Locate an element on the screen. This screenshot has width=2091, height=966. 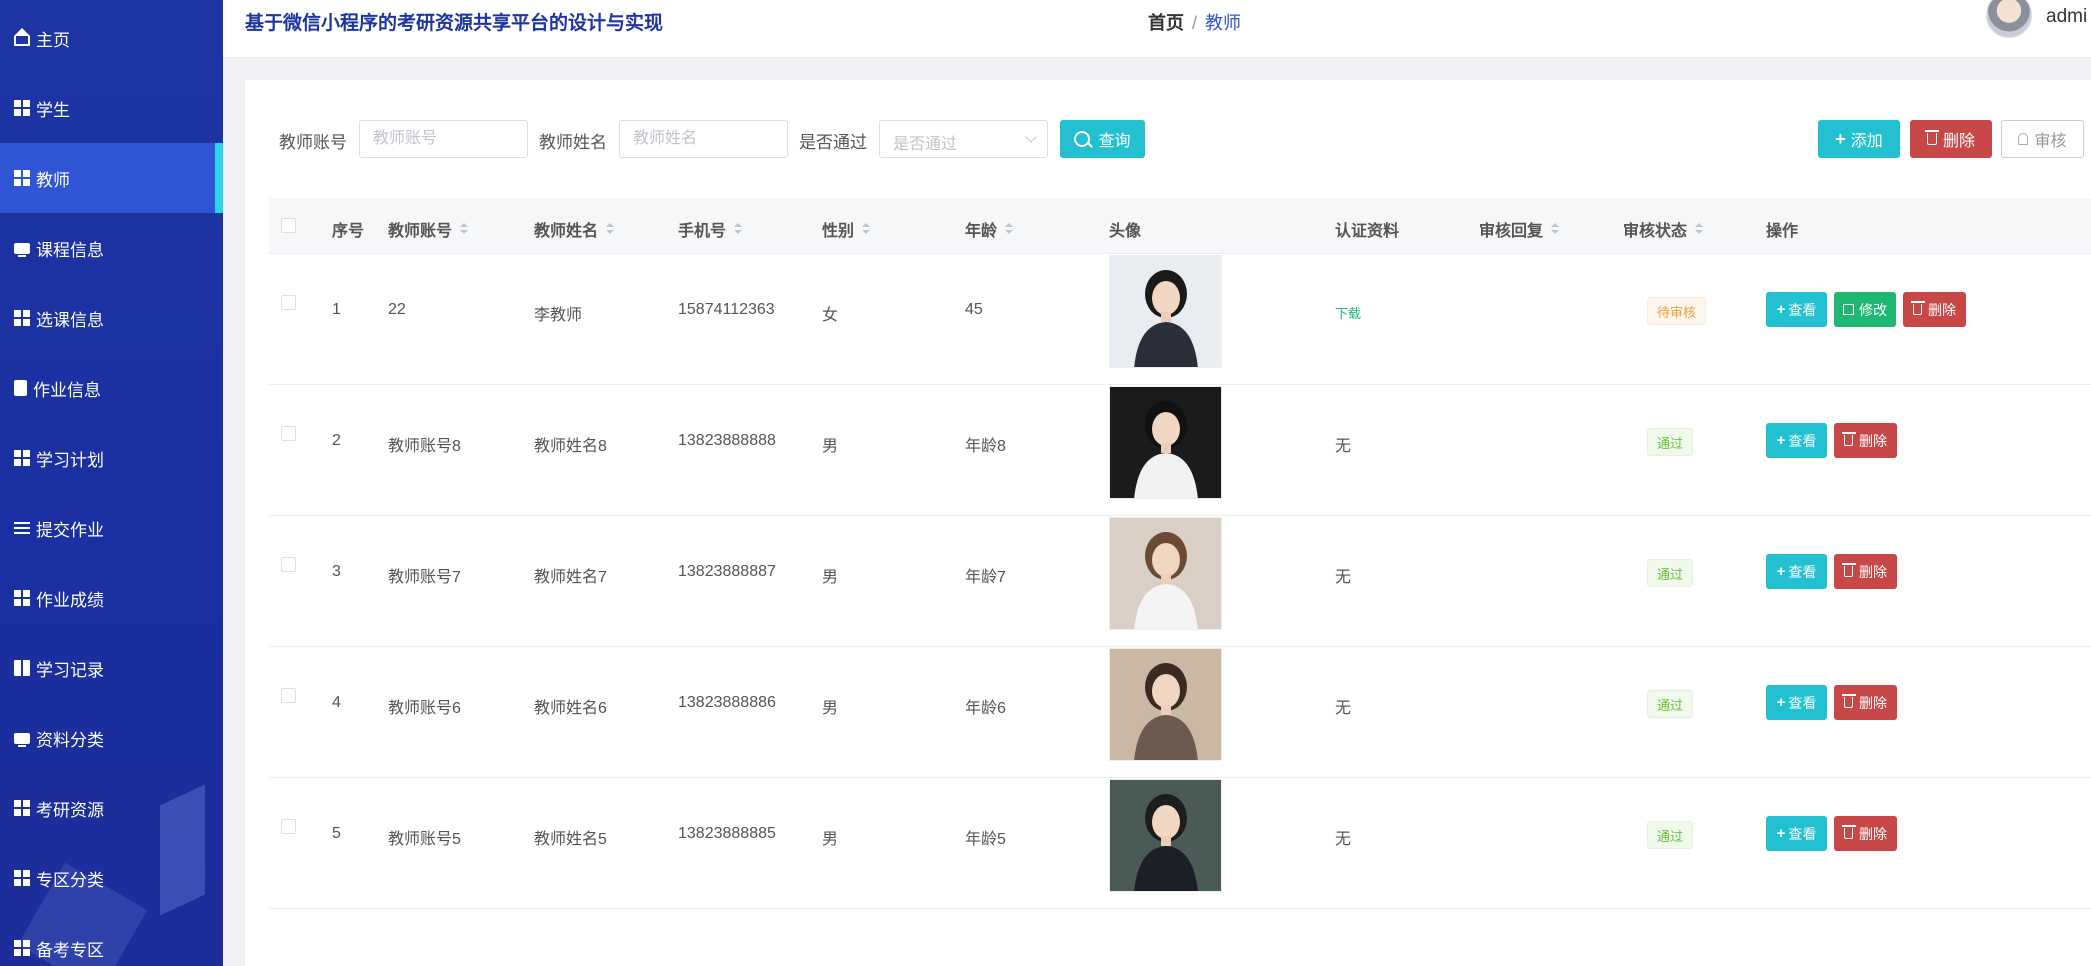
sidebar-item-11: 考研资源 is located at coordinates (111, 808).